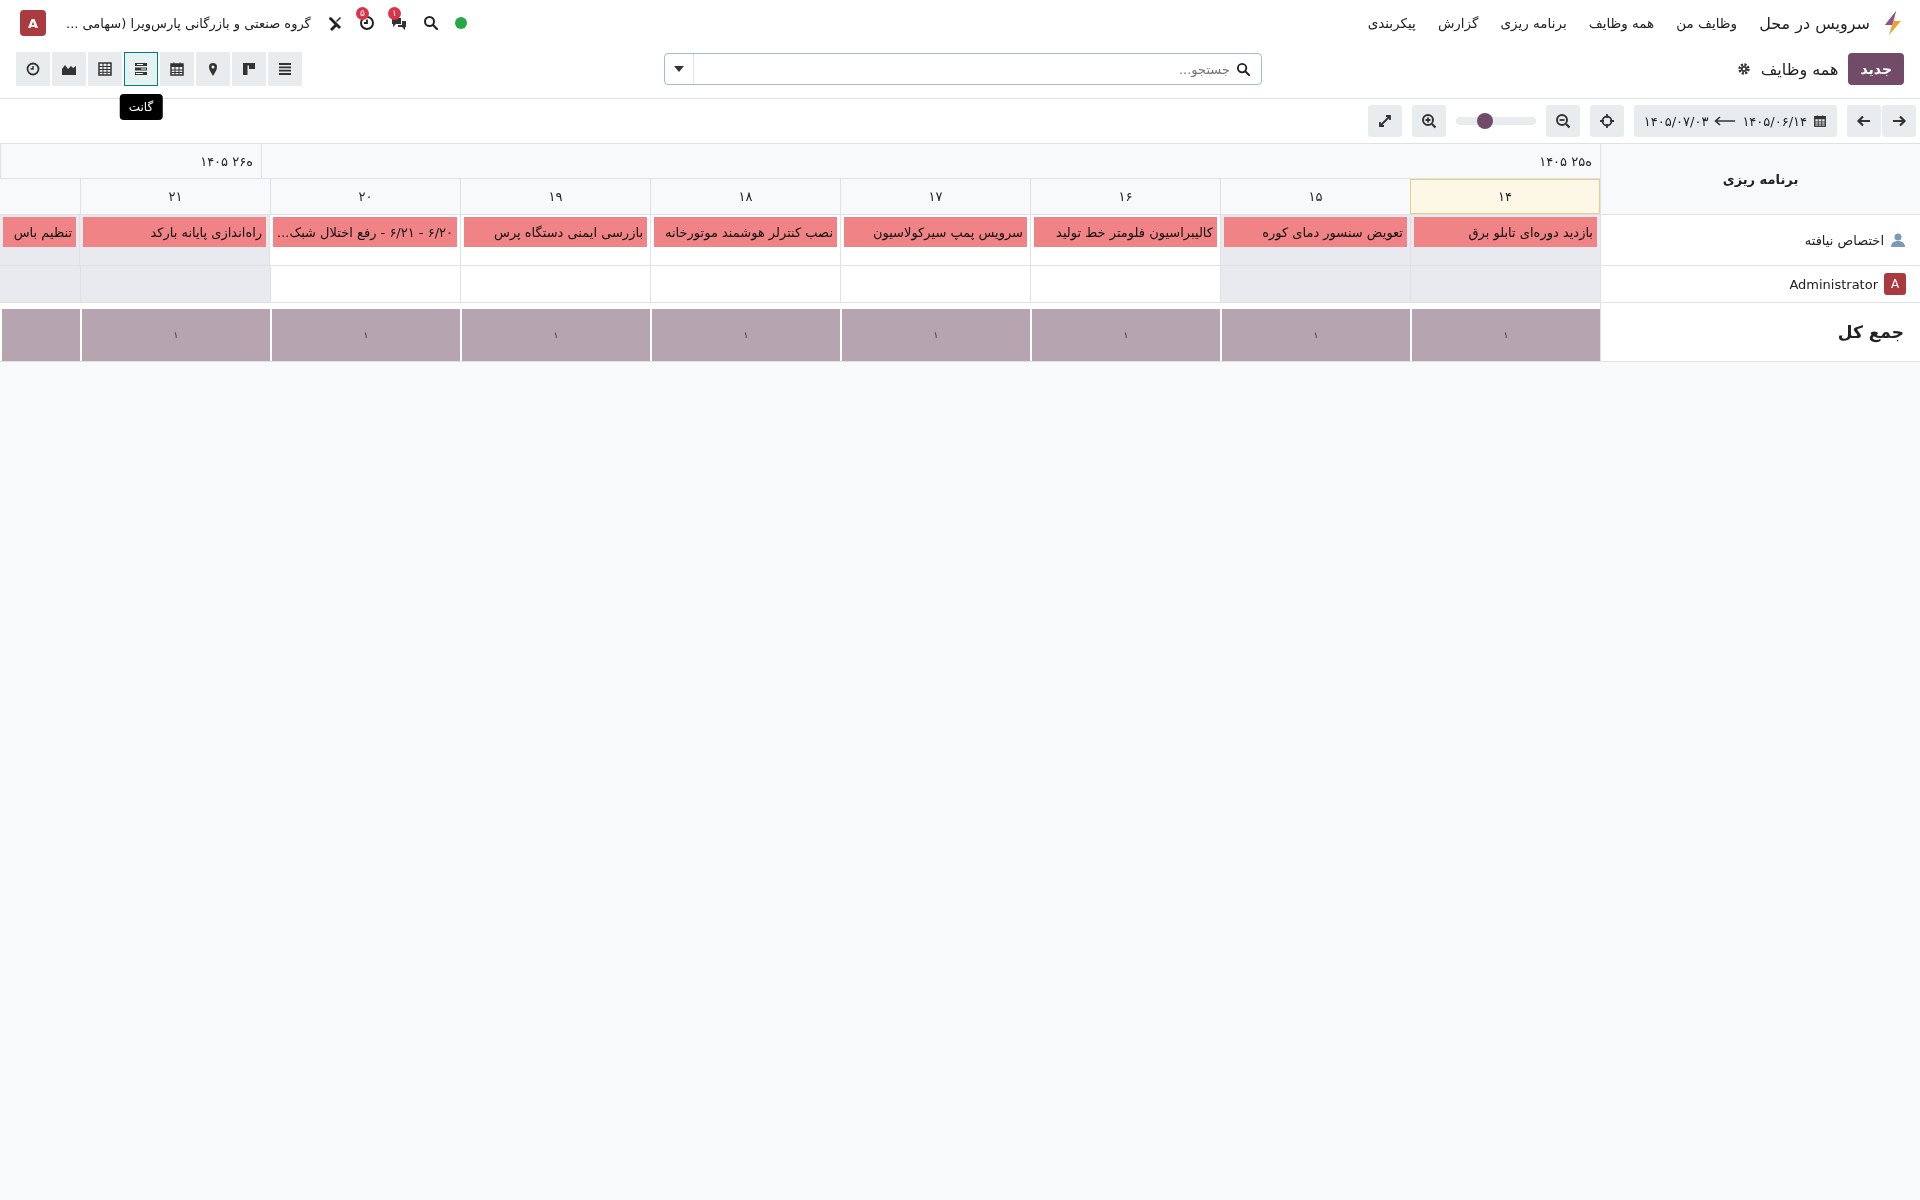 This screenshot has height=1200, width=1920. Describe the element at coordinates (1814, 23) in the screenshot. I see `app-name-link: سرویس در محل` at that location.